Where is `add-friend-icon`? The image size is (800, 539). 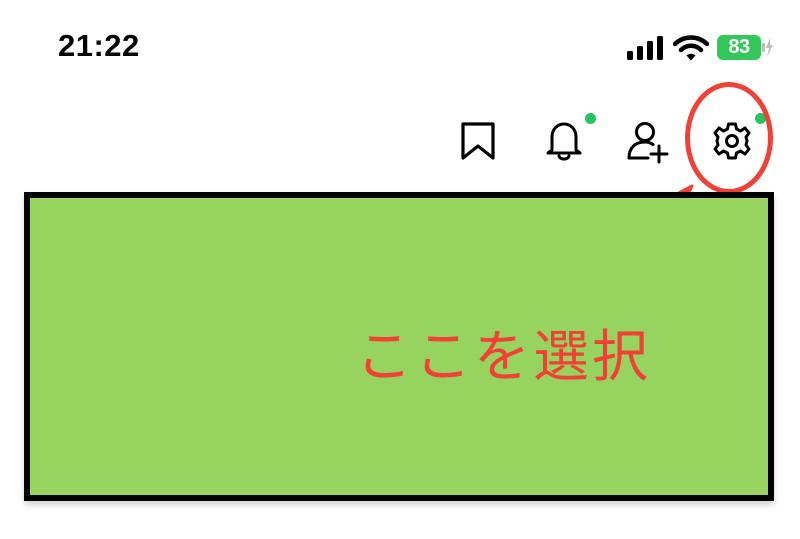
add-friend-icon is located at coordinates (648, 143).